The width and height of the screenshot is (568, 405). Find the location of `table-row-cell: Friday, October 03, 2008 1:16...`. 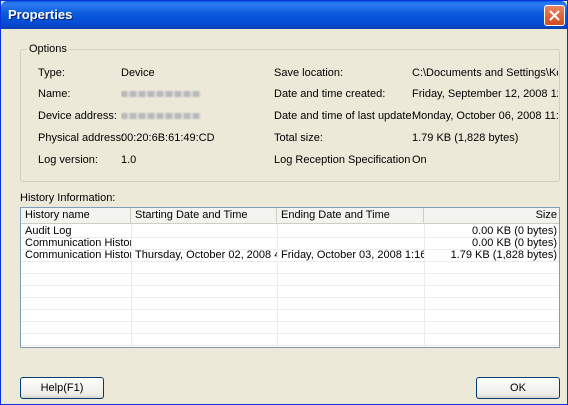

table-row-cell: Friday, October 03, 2008 1:16... is located at coordinates (350, 255).